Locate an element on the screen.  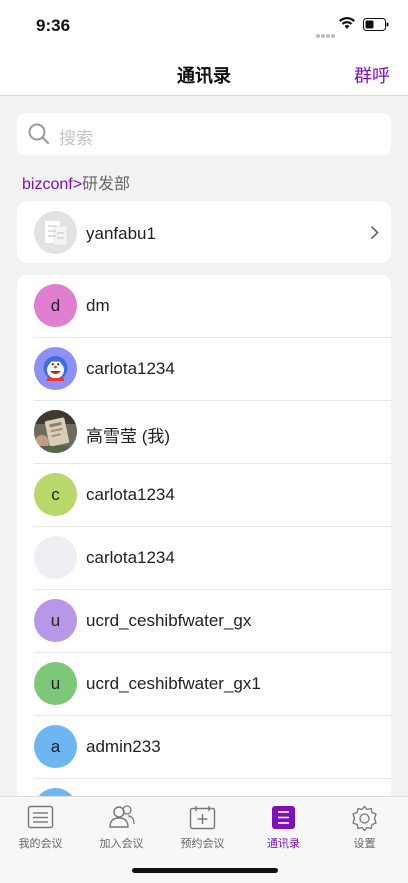
status-bar: 9:36 is located at coordinates (204, 25).